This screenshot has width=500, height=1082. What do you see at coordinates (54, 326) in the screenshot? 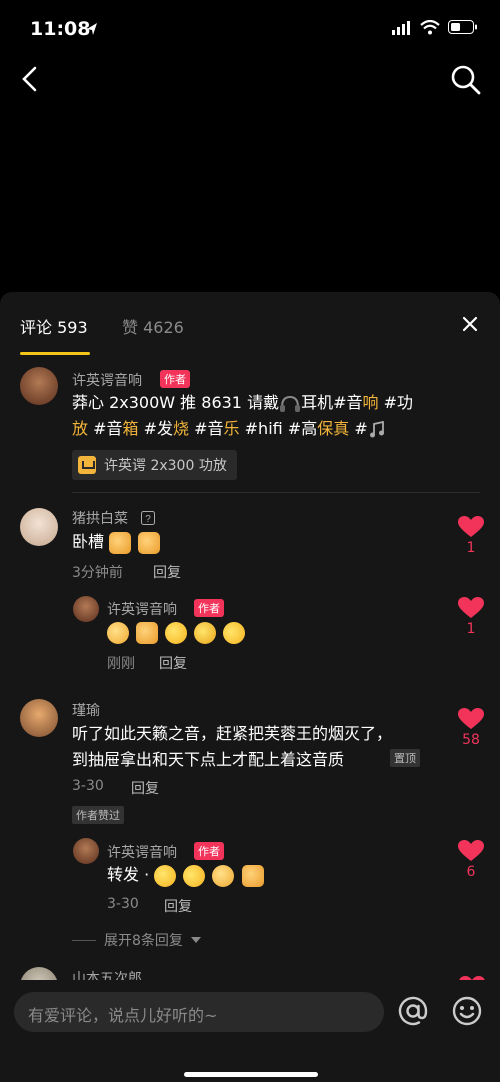
I see `tab-comments: 评论 593` at bounding box center [54, 326].